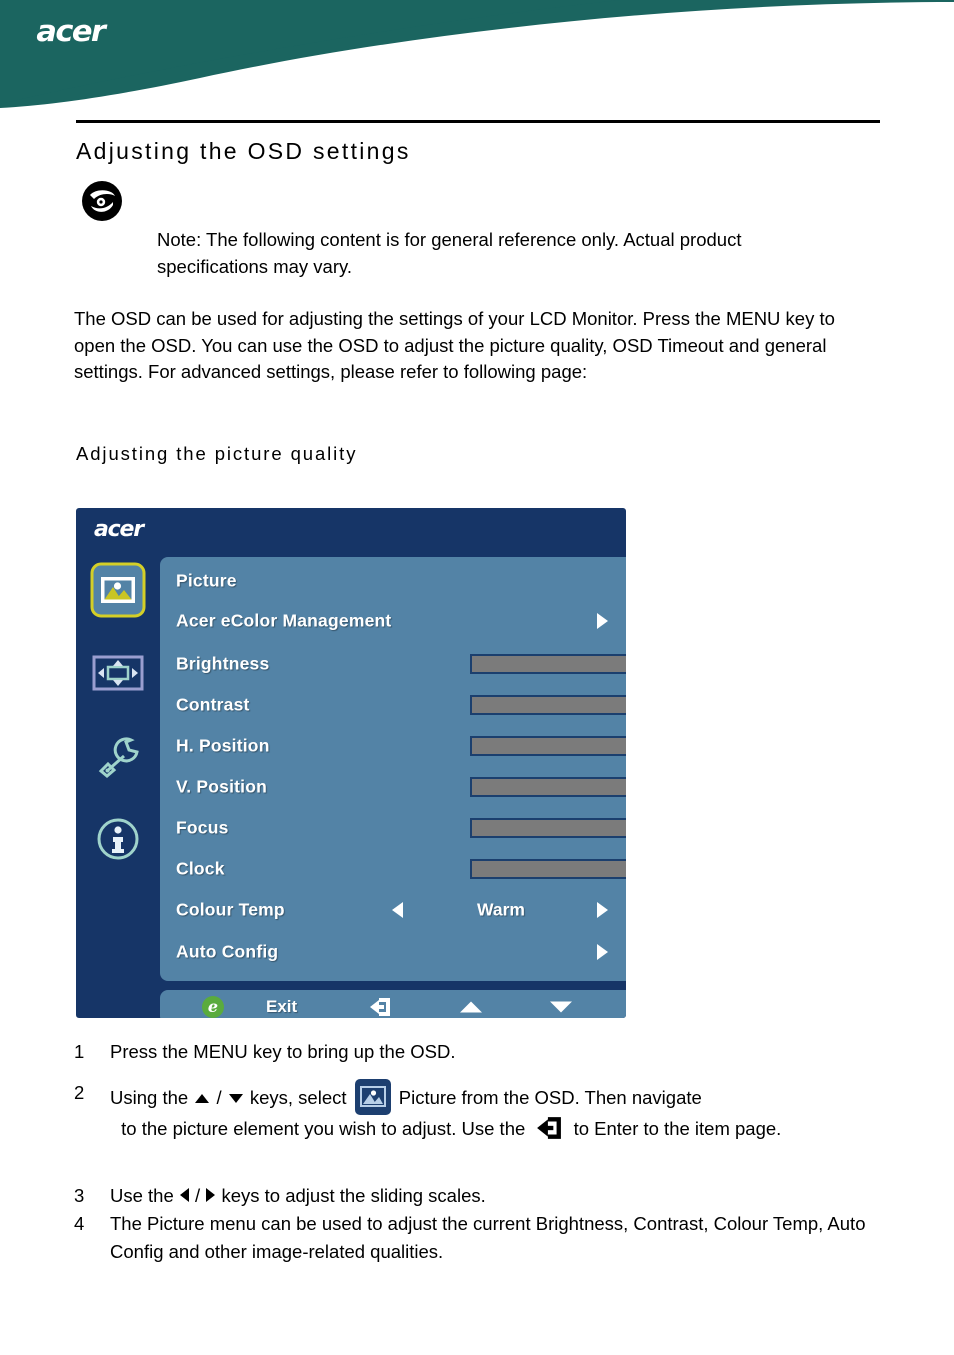  Describe the element at coordinates (217, 453) in the screenshot. I see `section-subtitle: Adjusting the picture quality` at that location.